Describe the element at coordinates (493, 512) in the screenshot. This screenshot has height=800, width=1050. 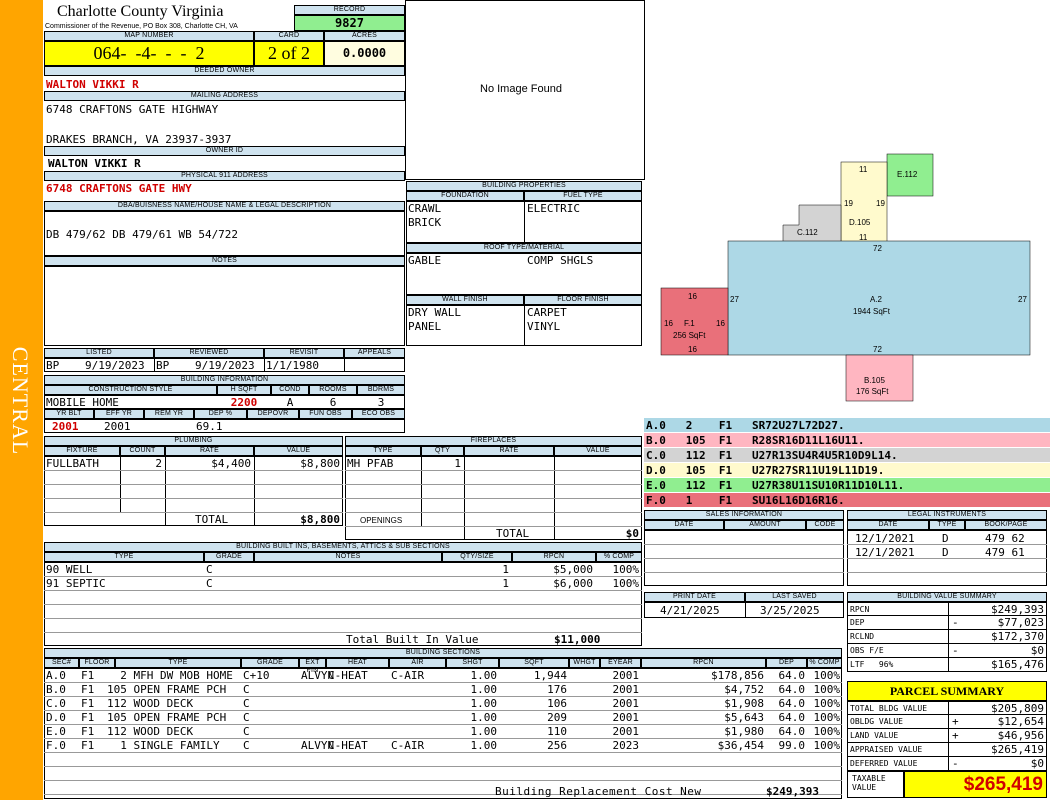
I see `fp-h4` at that location.